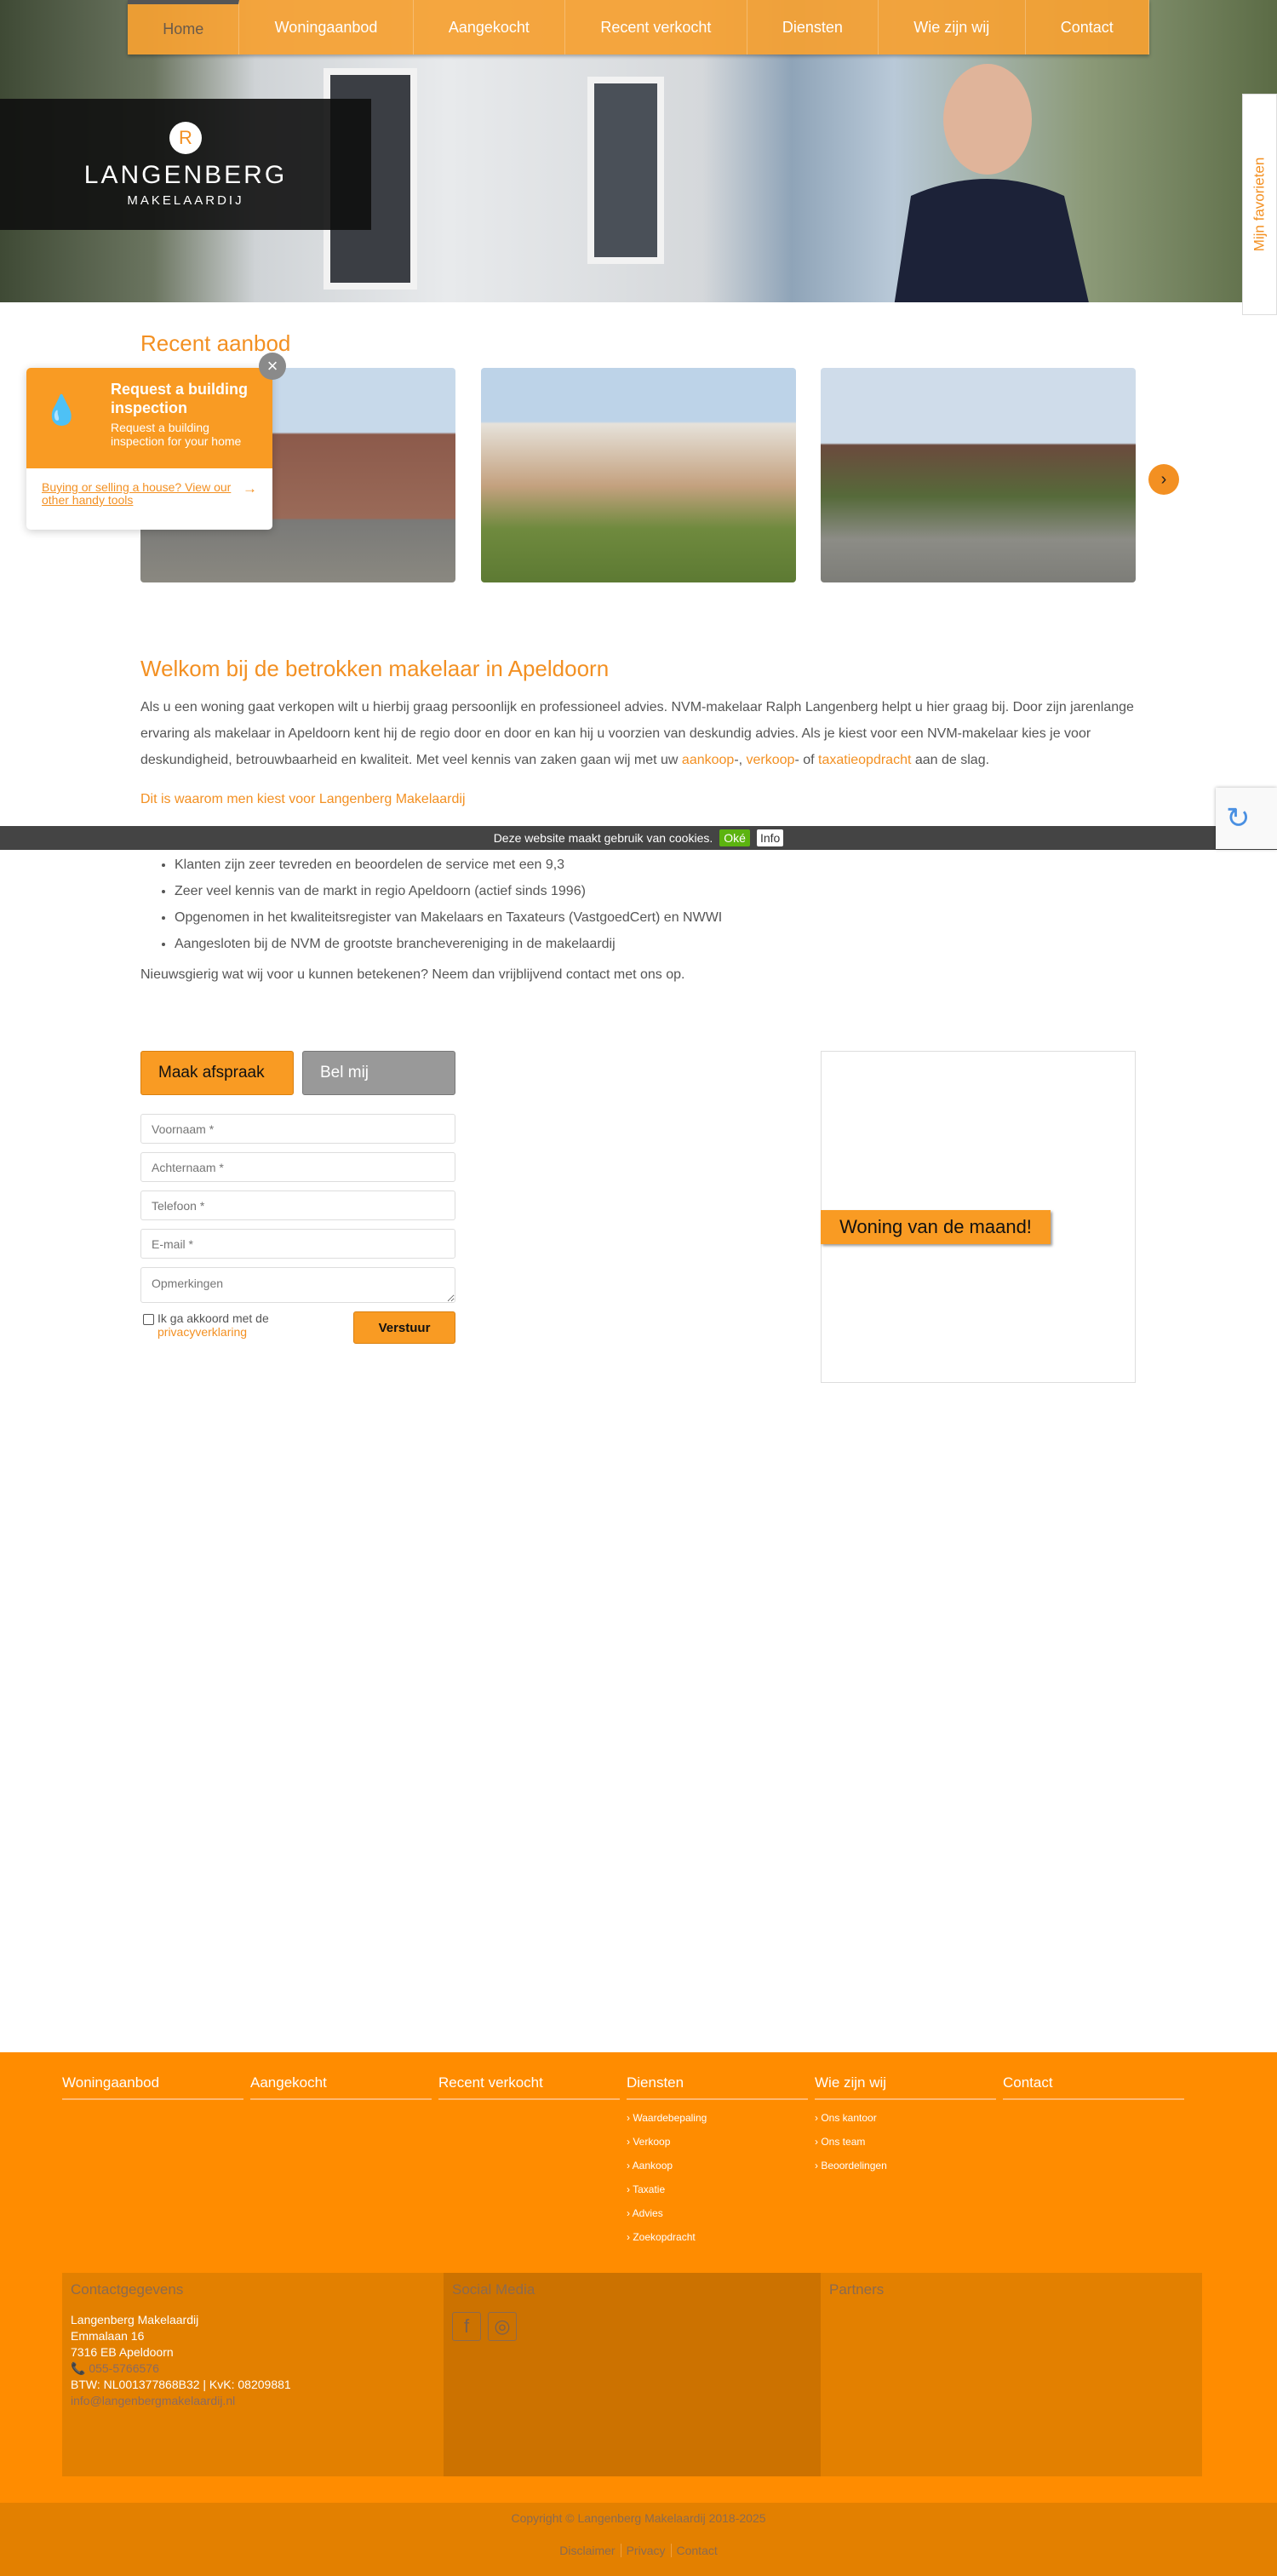  Describe the element at coordinates (466, 2326) in the screenshot. I see `facebook-icon: f` at that location.